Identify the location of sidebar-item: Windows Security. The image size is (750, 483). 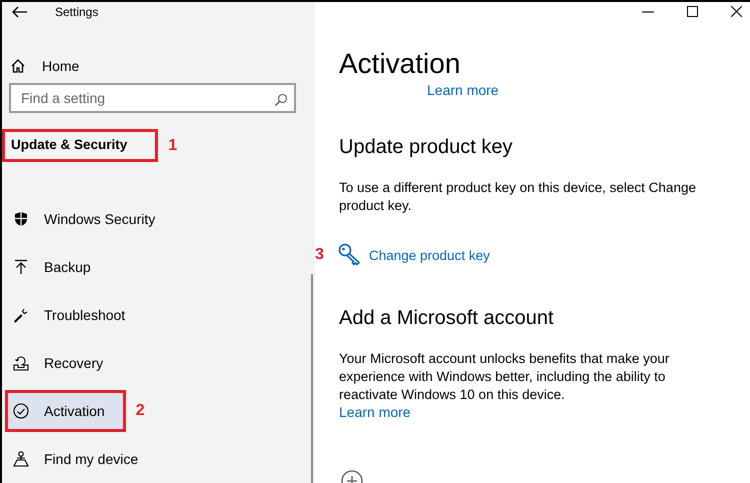
(90, 219).